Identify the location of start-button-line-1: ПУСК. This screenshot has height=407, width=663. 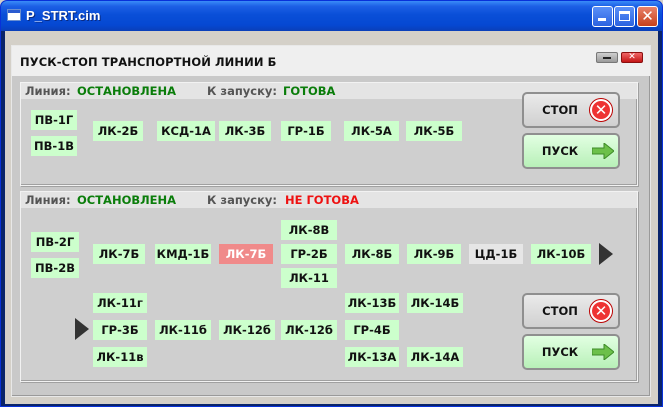
(571, 151).